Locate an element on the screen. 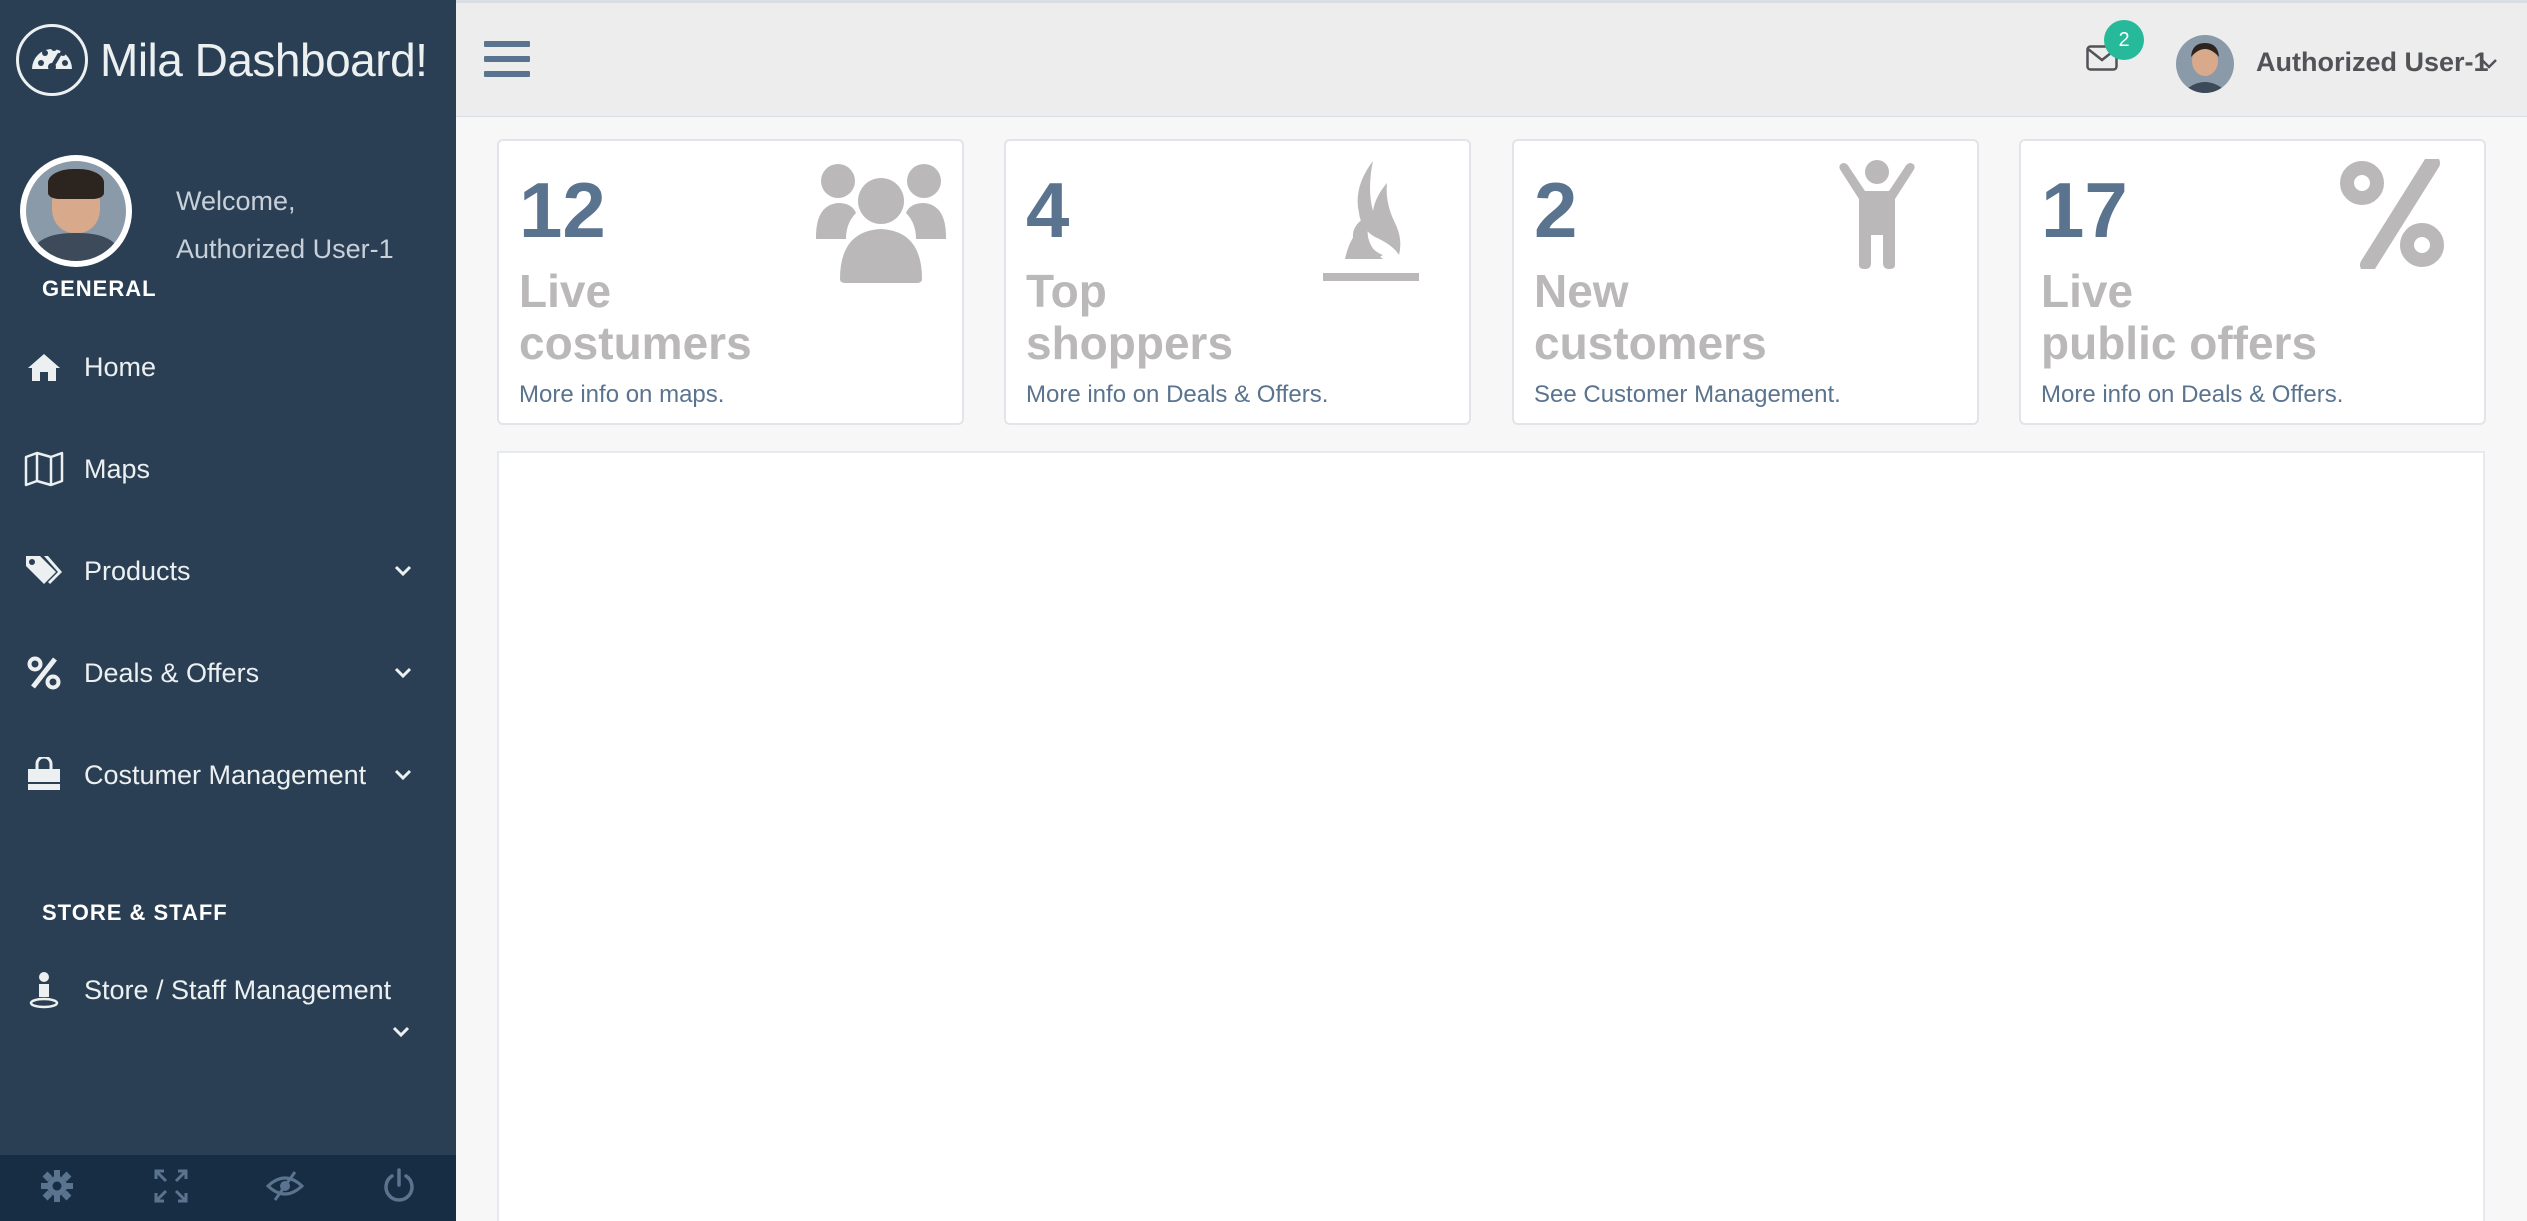 This screenshot has width=2527, height=1221. sidebar-item-label: Store / Staff Management is located at coordinates (238, 989).